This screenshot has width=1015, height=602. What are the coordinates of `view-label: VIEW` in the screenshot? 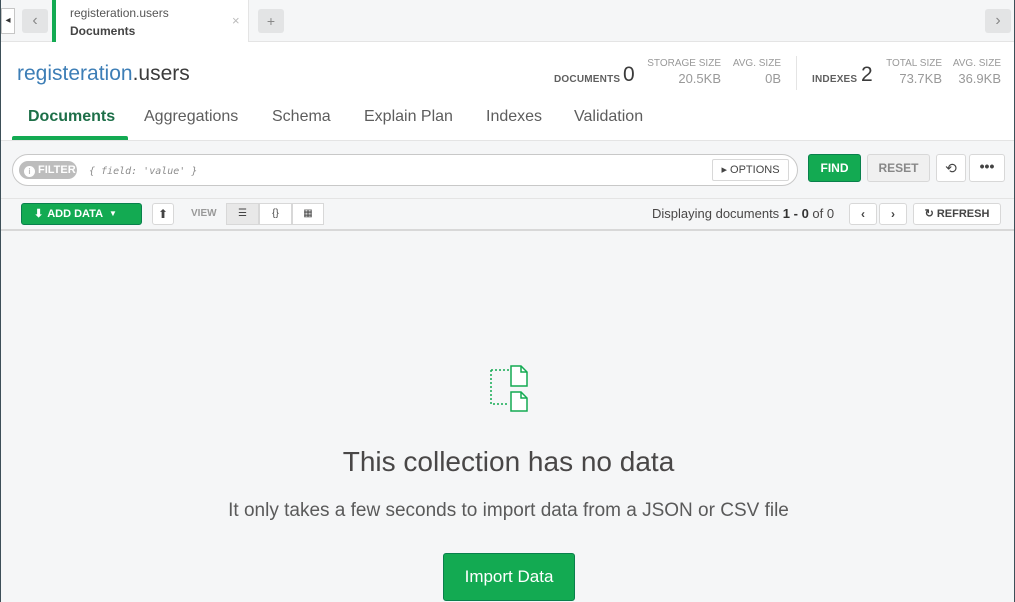 It's located at (204, 213).